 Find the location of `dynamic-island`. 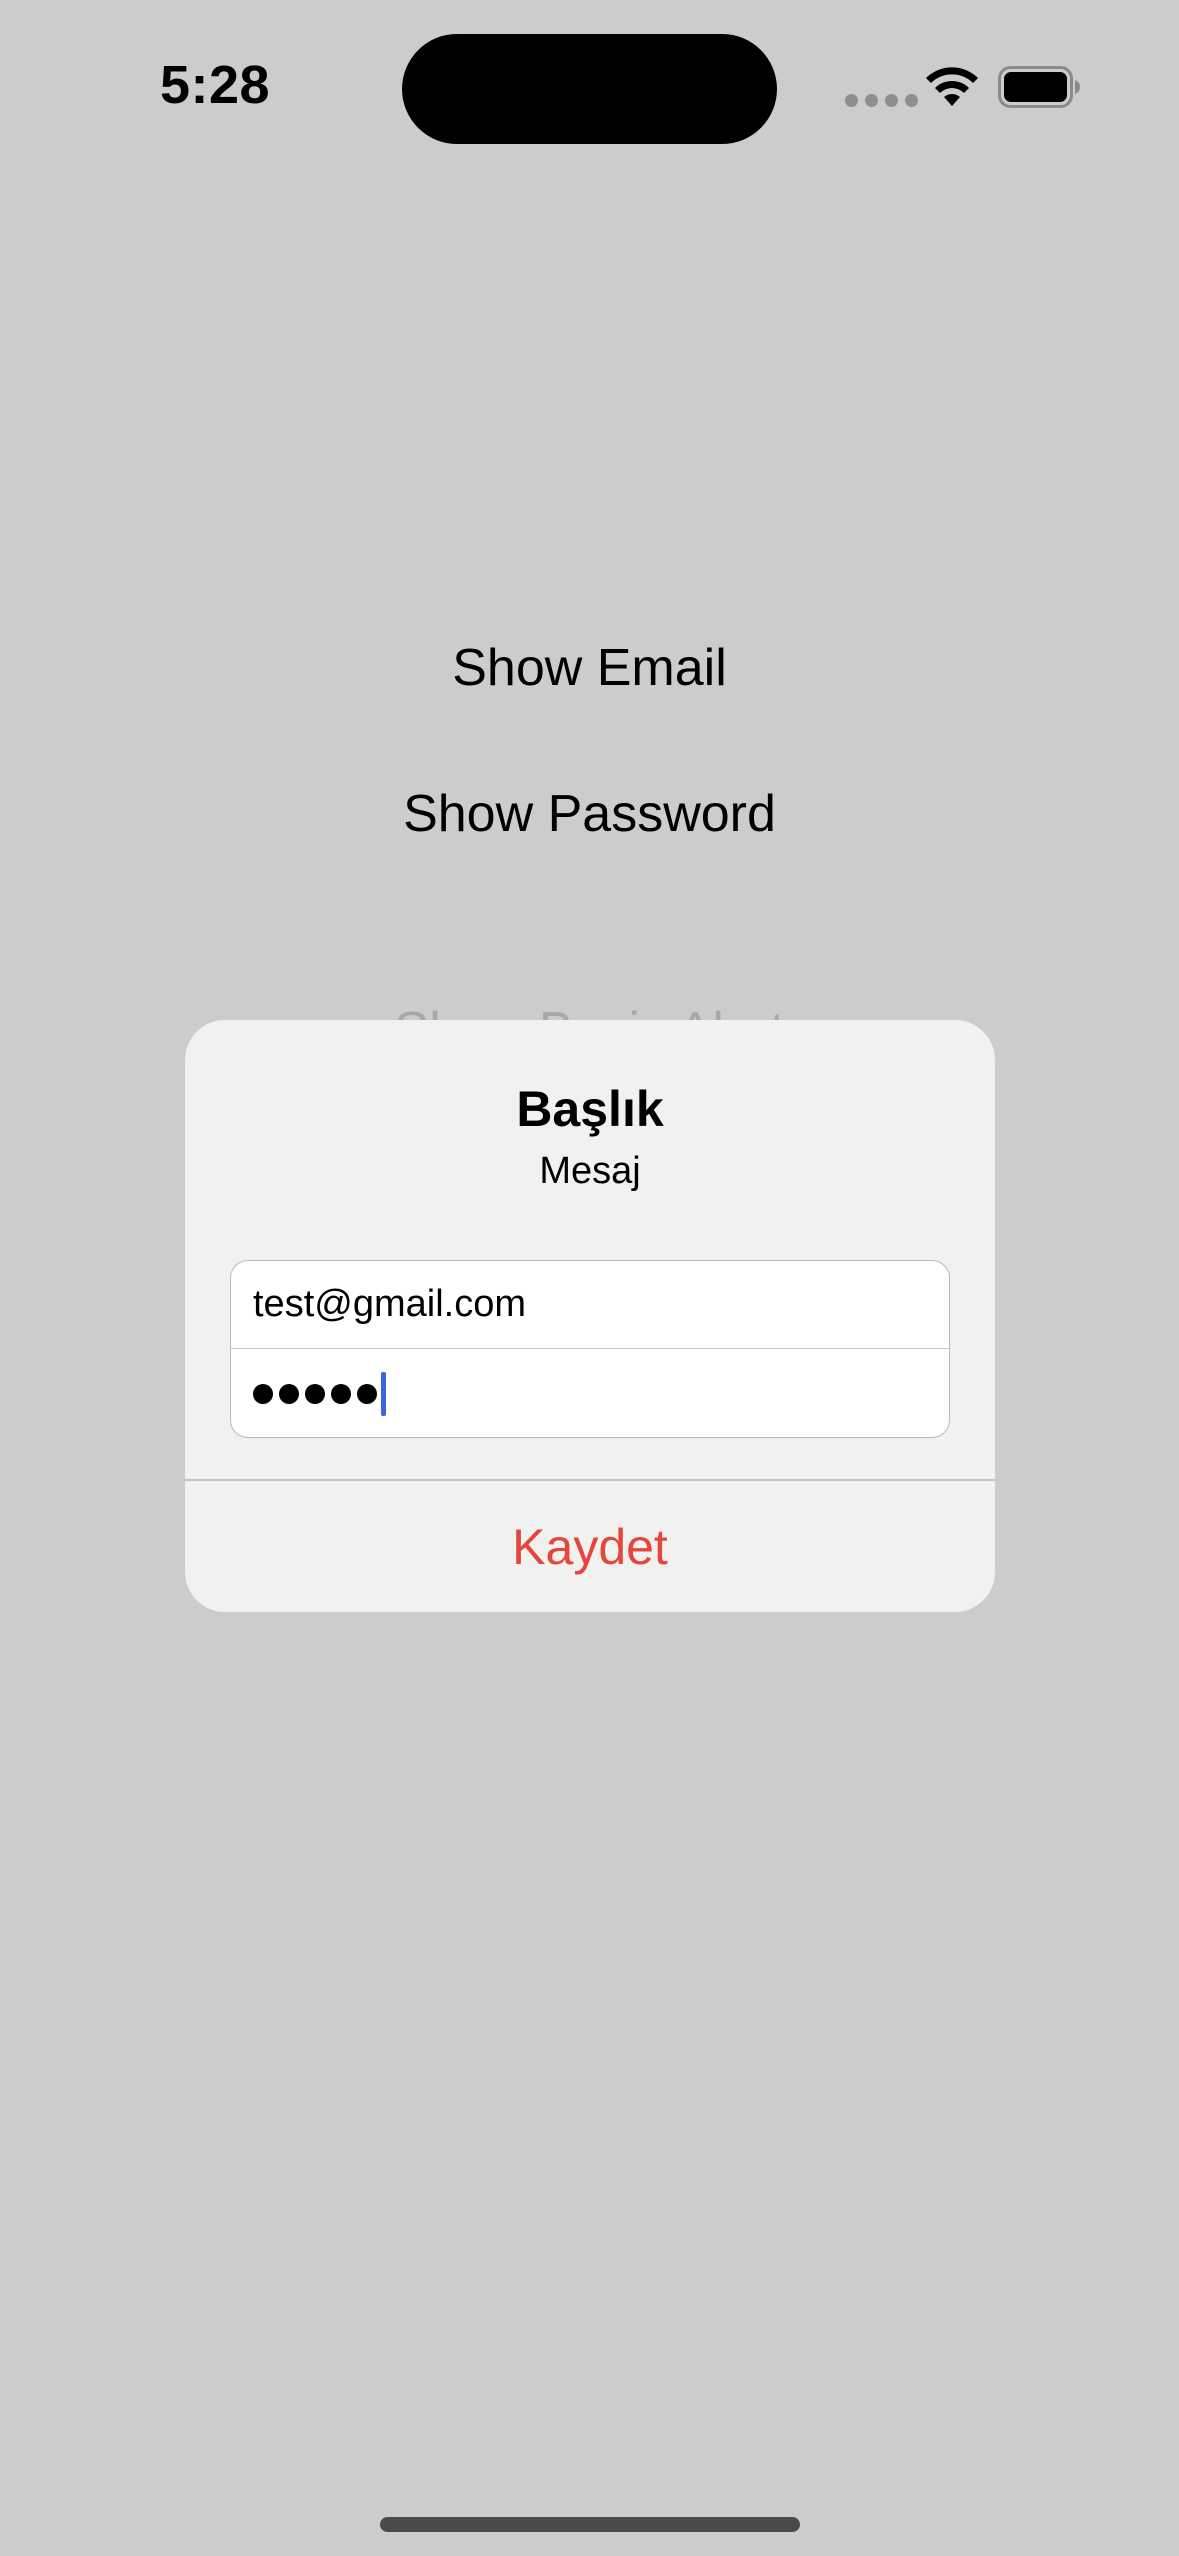

dynamic-island is located at coordinates (589, 89).